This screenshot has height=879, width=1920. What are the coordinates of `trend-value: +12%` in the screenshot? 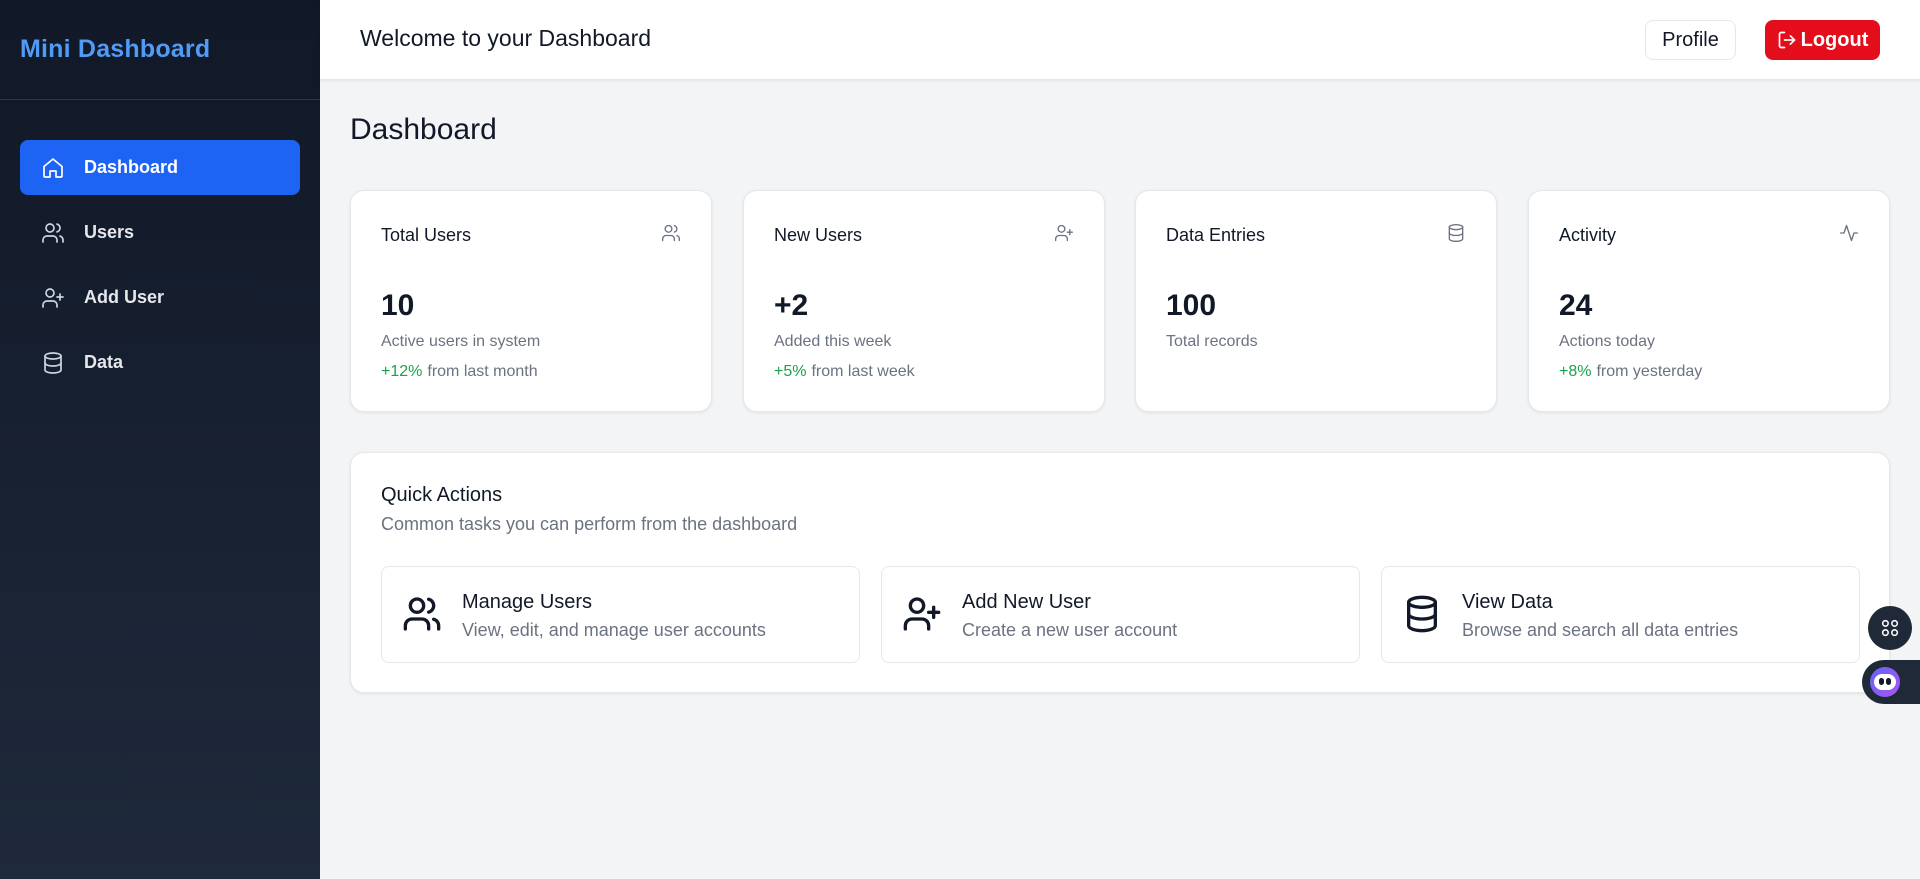 It's located at (402, 371).